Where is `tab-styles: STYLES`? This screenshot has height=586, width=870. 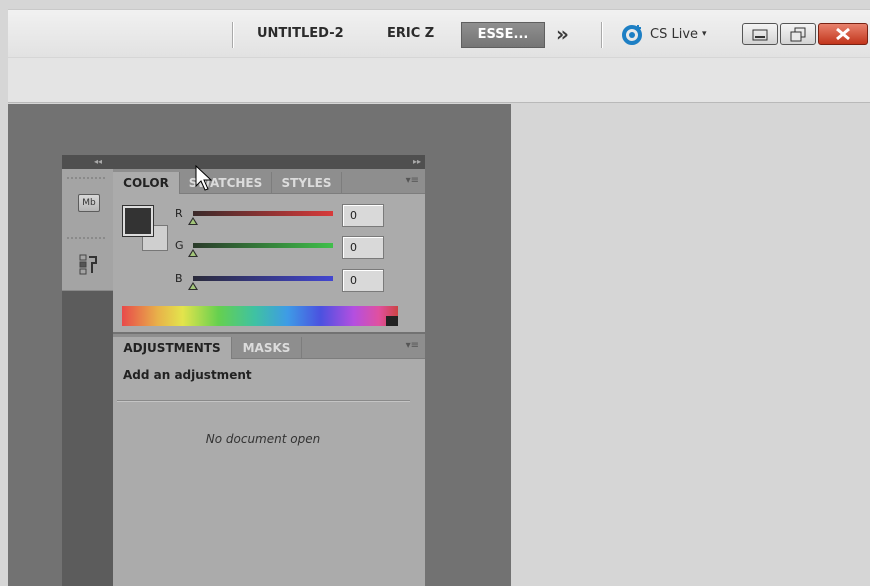
tab-styles: STYLES is located at coordinates (307, 183).